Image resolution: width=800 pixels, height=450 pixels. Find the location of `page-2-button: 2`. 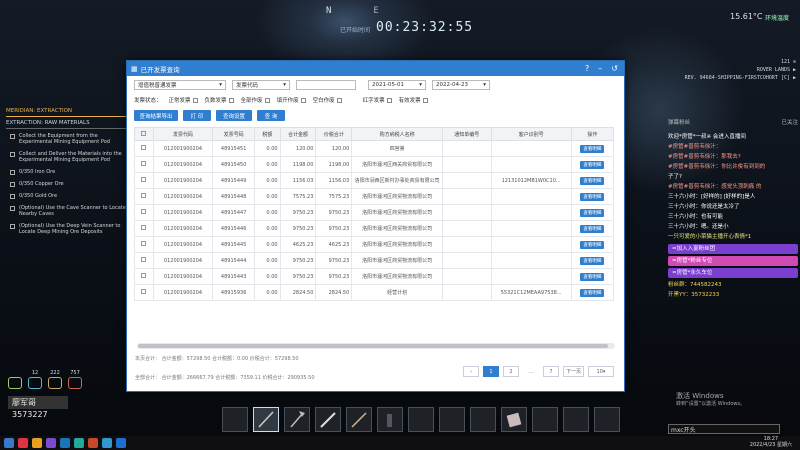

page-2-button: 2 is located at coordinates (510, 371).